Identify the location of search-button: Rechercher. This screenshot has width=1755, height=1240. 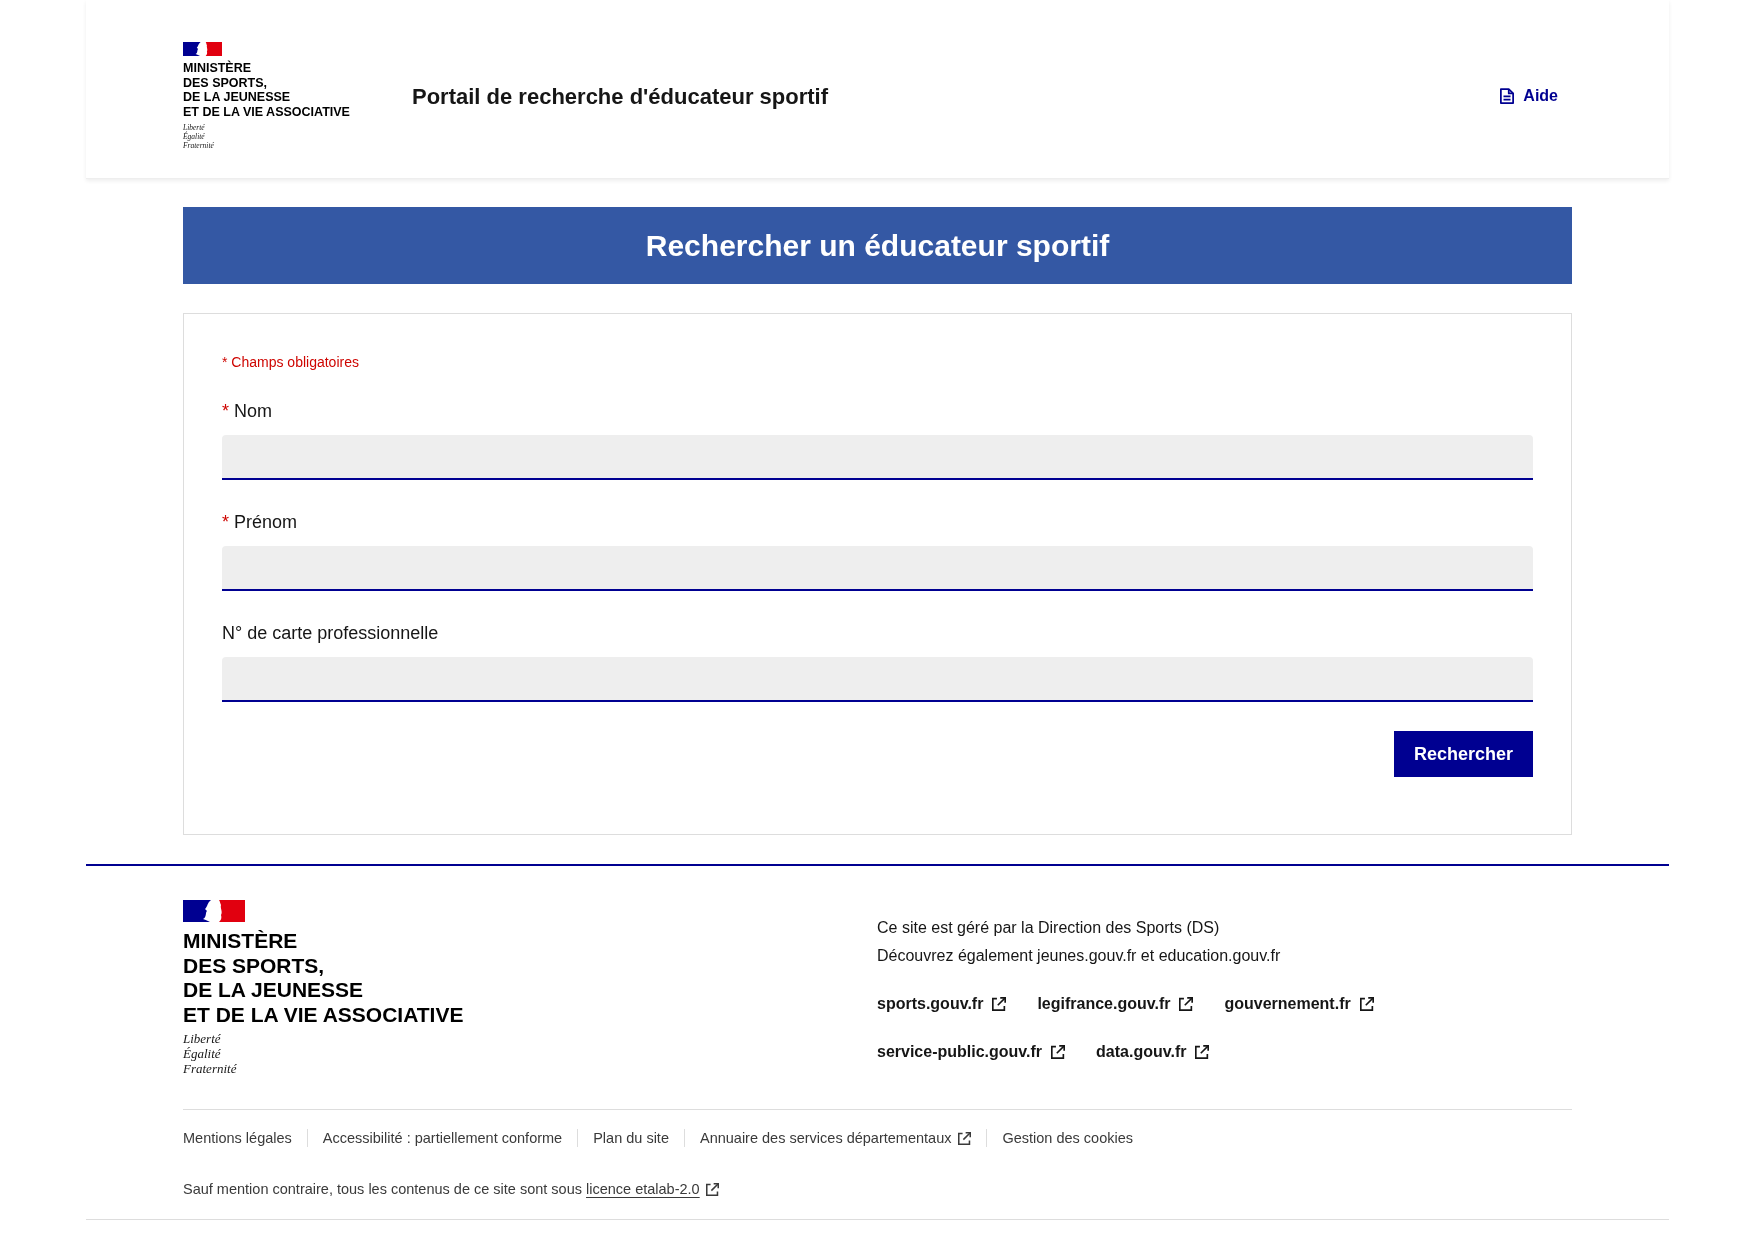
(1463, 754).